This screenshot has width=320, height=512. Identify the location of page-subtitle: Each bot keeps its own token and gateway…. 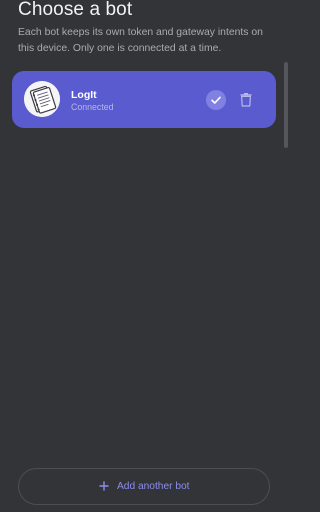
(140, 40).